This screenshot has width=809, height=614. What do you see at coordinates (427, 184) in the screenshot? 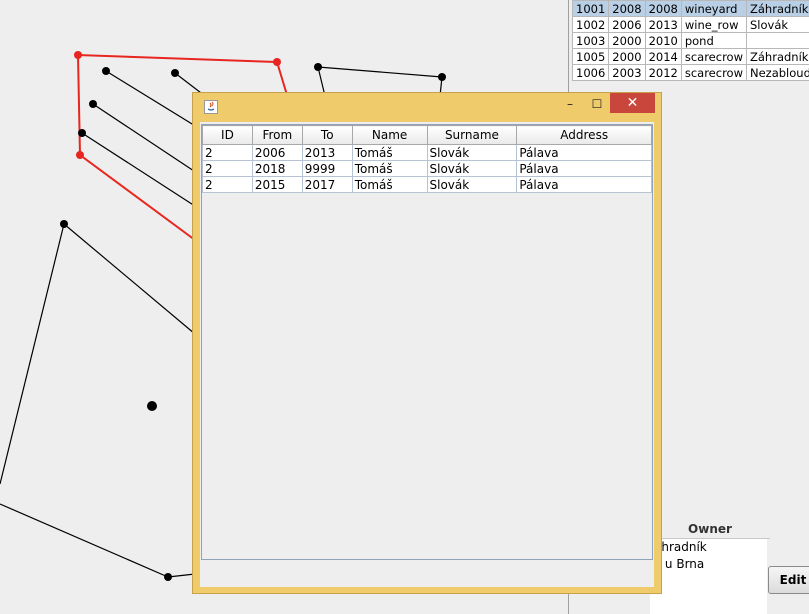
I see `table-row: 2 2015 2017 Tomáš Slovák Pálava` at bounding box center [427, 184].